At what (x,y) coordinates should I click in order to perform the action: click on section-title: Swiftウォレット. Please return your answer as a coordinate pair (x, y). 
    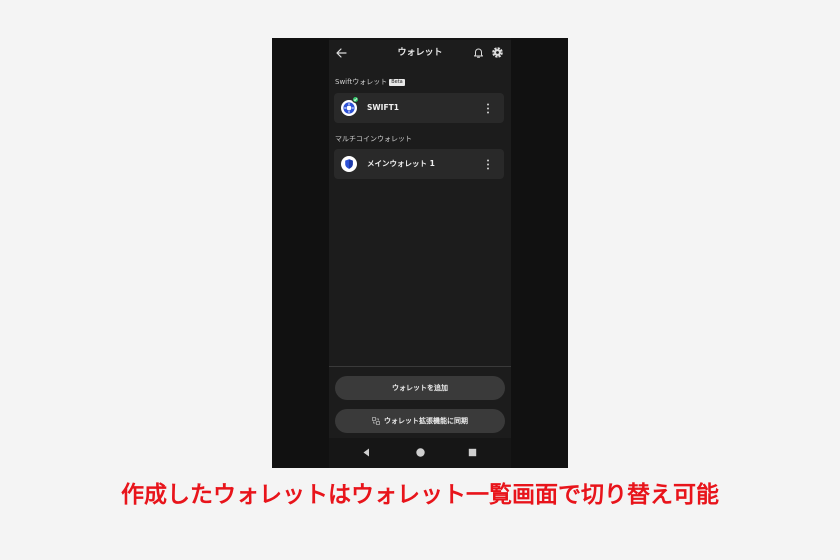
    Looking at the image, I should click on (361, 82).